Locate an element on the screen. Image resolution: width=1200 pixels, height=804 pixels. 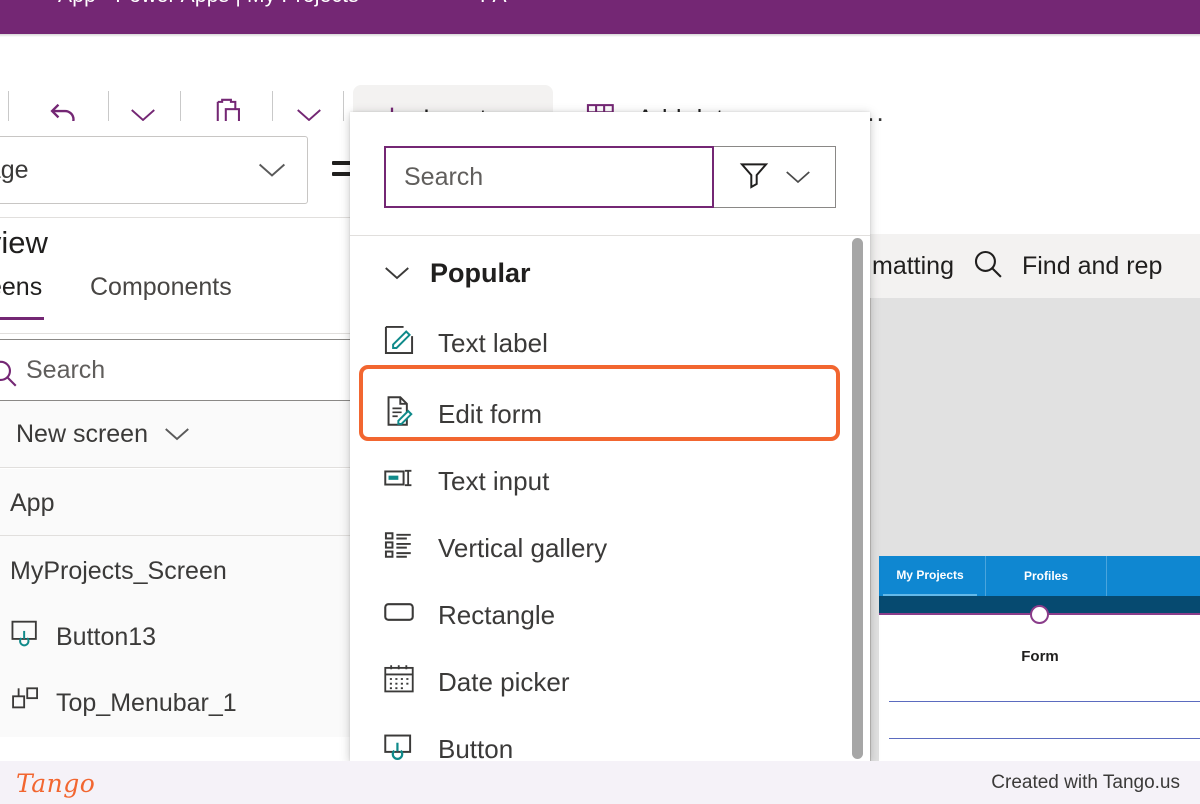
filter-icon is located at coordinates (754, 177).